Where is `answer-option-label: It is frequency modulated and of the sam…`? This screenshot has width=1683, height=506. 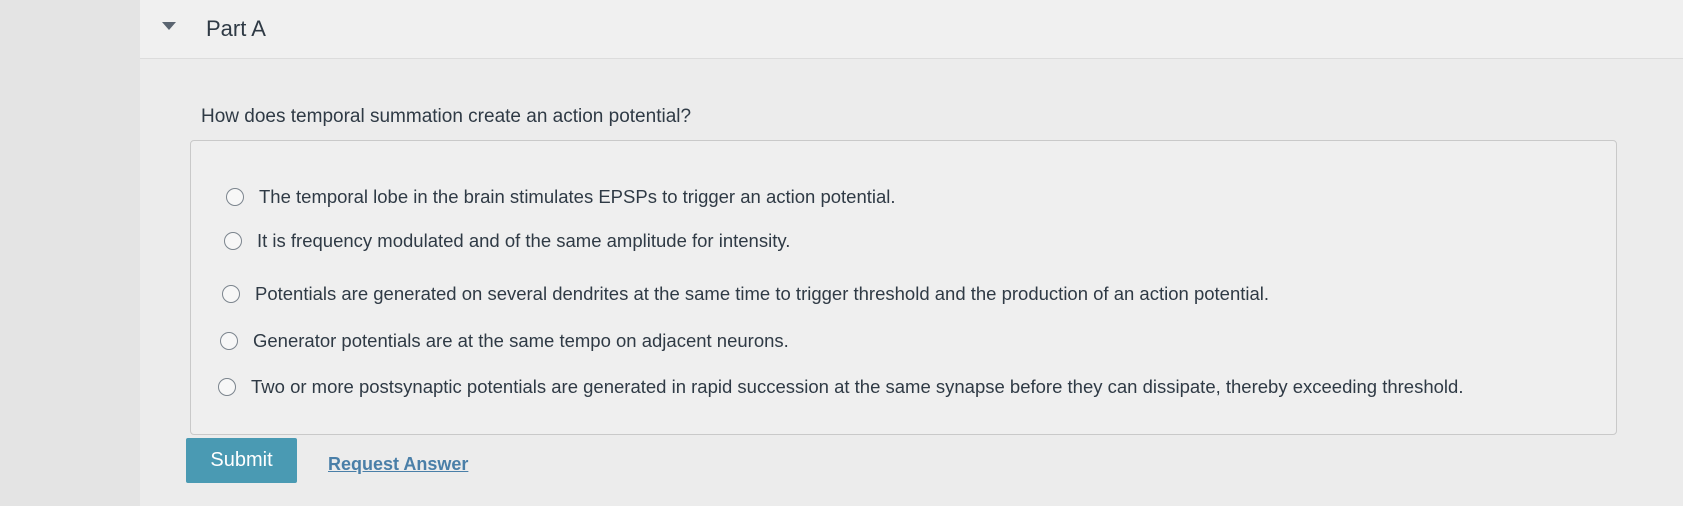 answer-option-label: It is frequency modulated and of the sam… is located at coordinates (524, 240).